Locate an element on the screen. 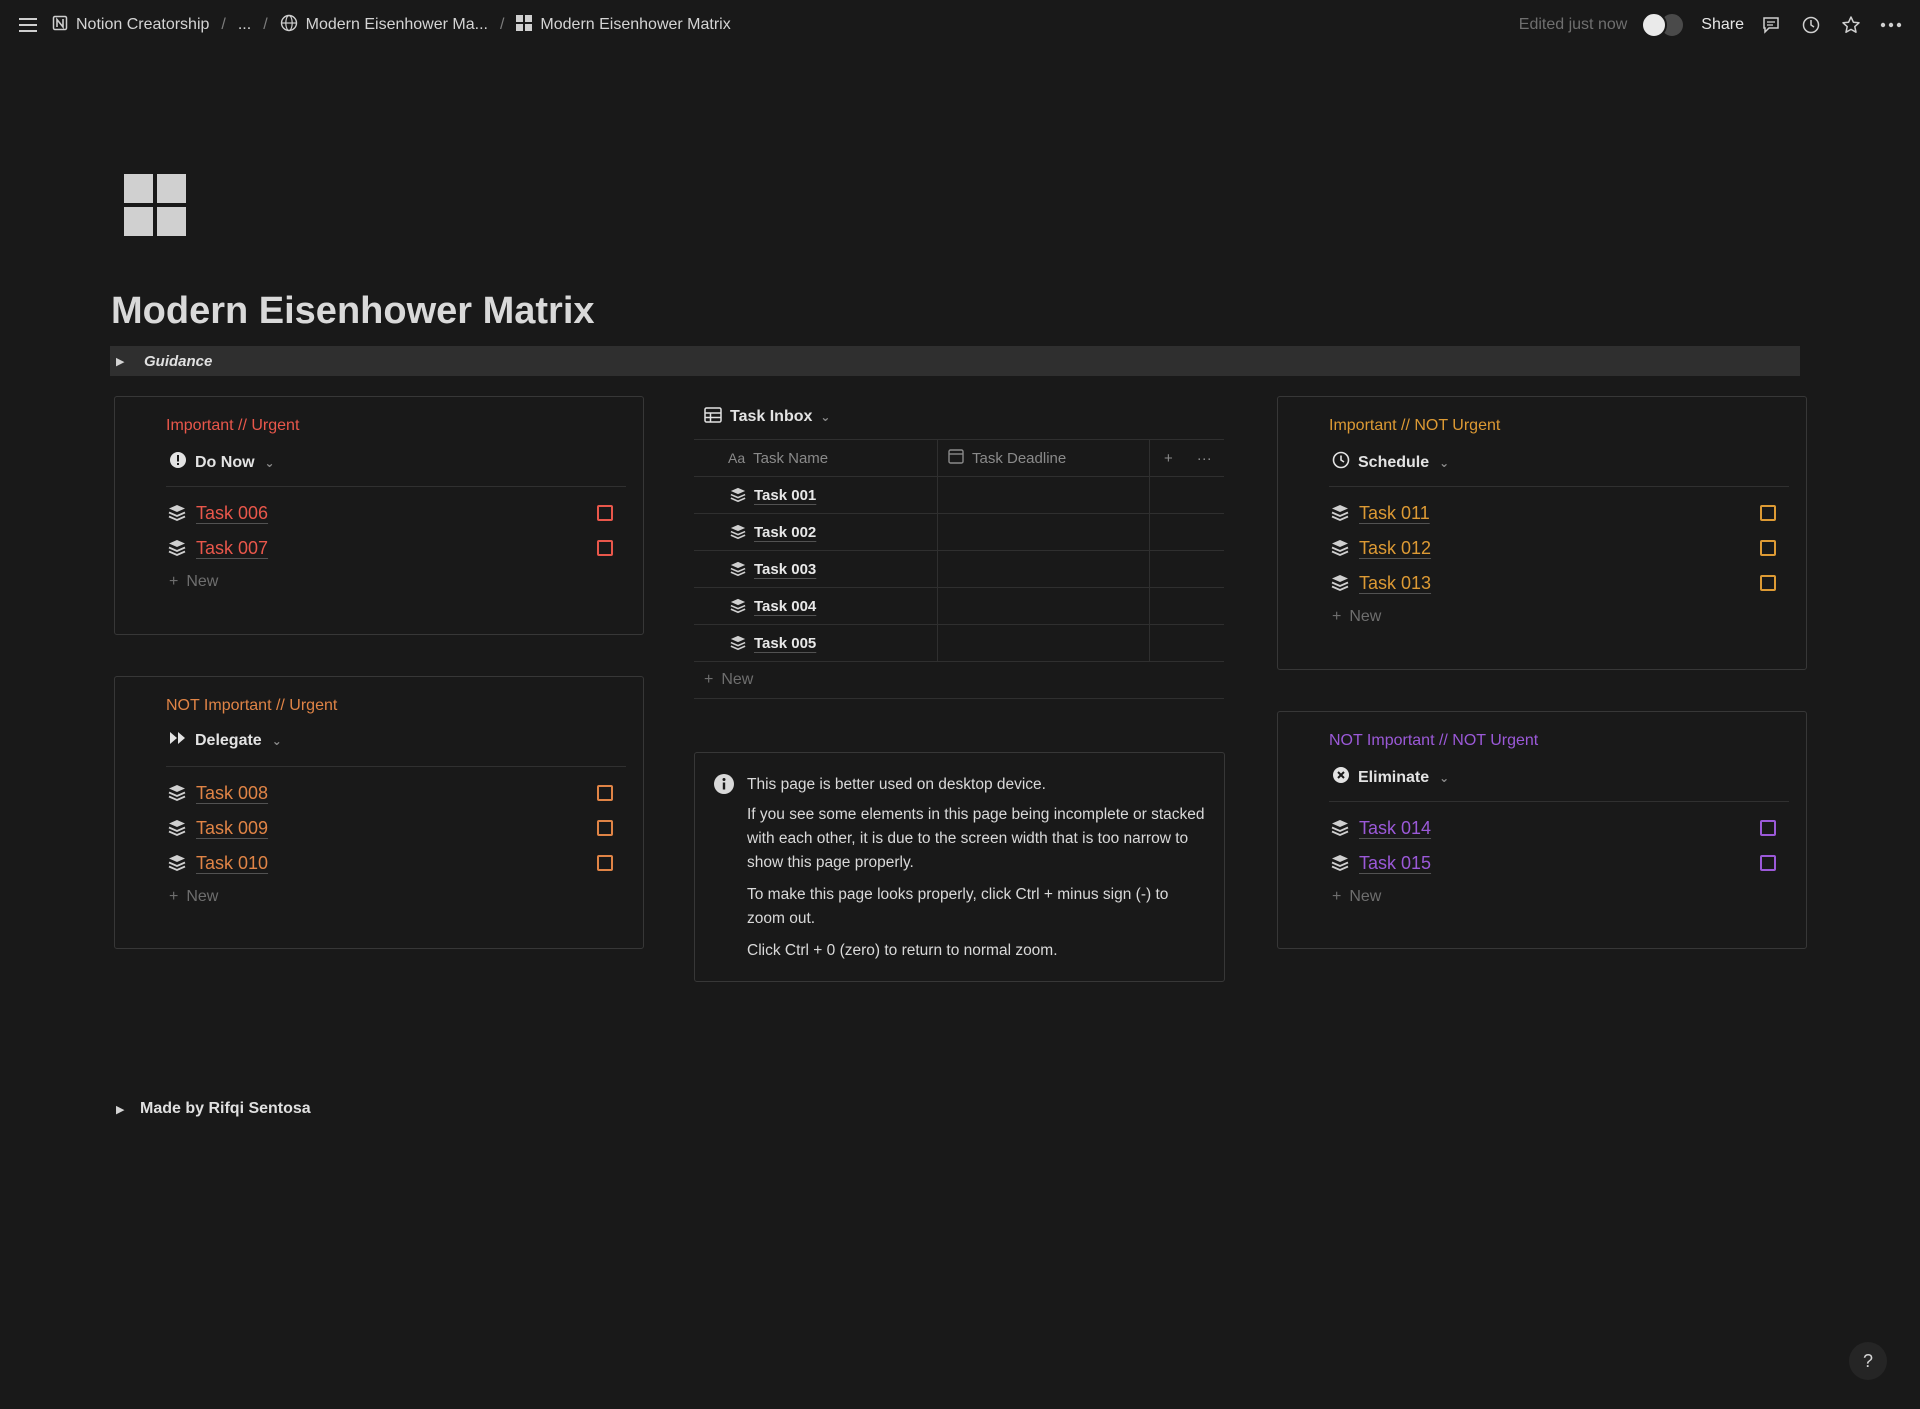 The width and height of the screenshot is (1920, 1409). table-row: Task 001 is located at coordinates (959, 495).